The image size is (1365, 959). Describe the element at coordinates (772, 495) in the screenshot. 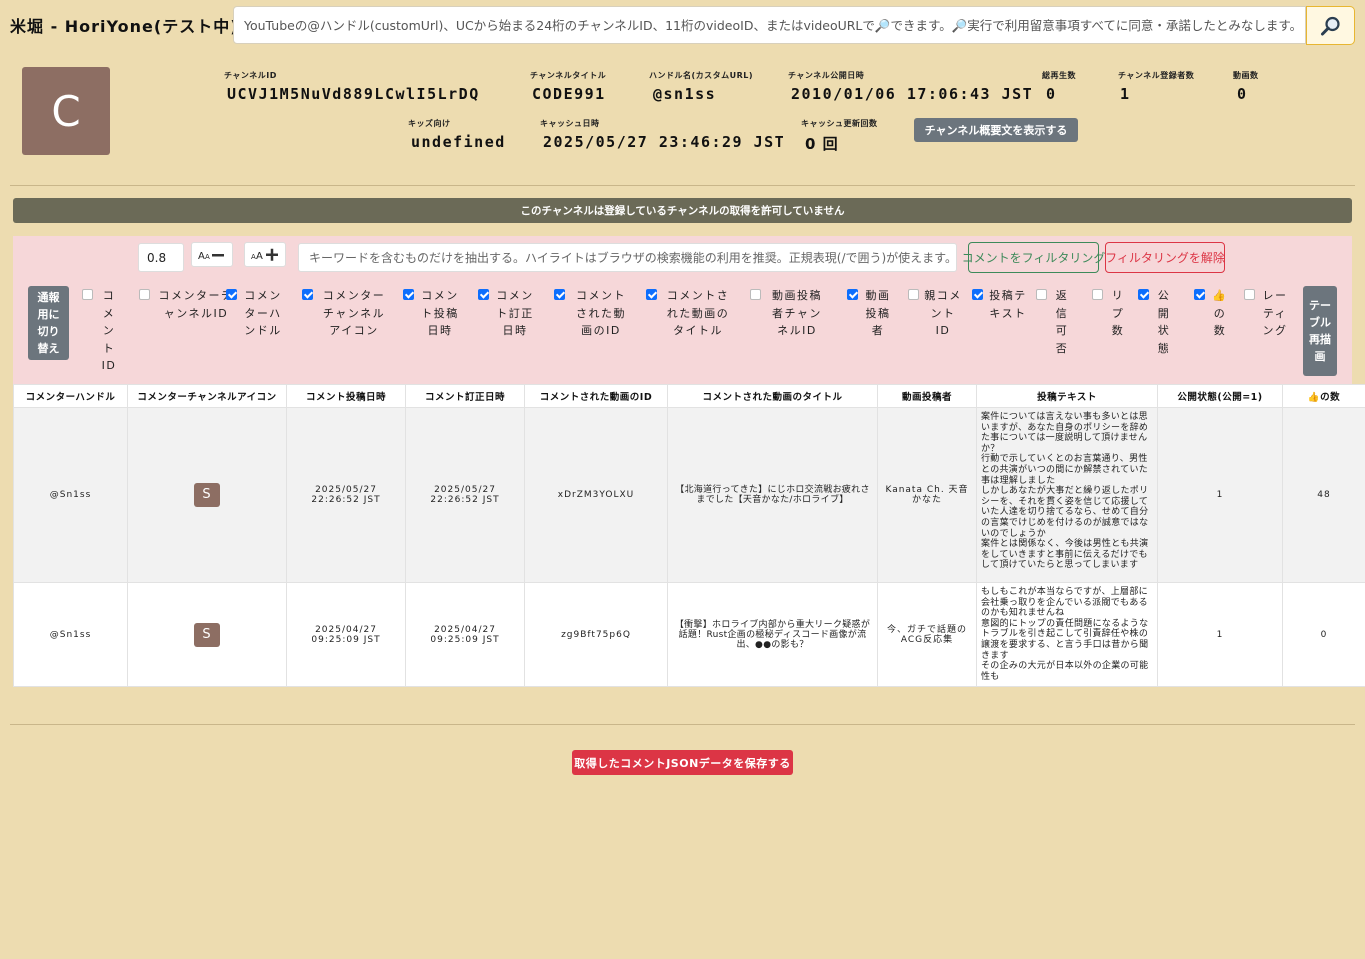

I see `cell-video-title: 【北海道行ってきた】にじホロ交流戦お疲れさまでした【天音かなた/ホロライブ】` at that location.